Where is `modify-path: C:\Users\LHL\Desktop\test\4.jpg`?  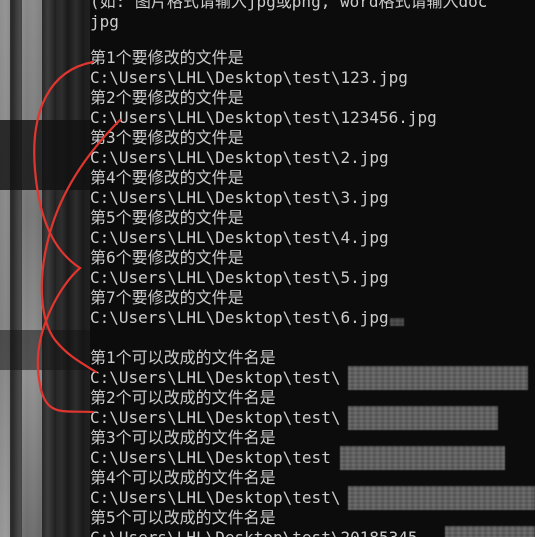 modify-path: C:\Users\LHL\Desktop\test\4.jpg is located at coordinates (239, 237).